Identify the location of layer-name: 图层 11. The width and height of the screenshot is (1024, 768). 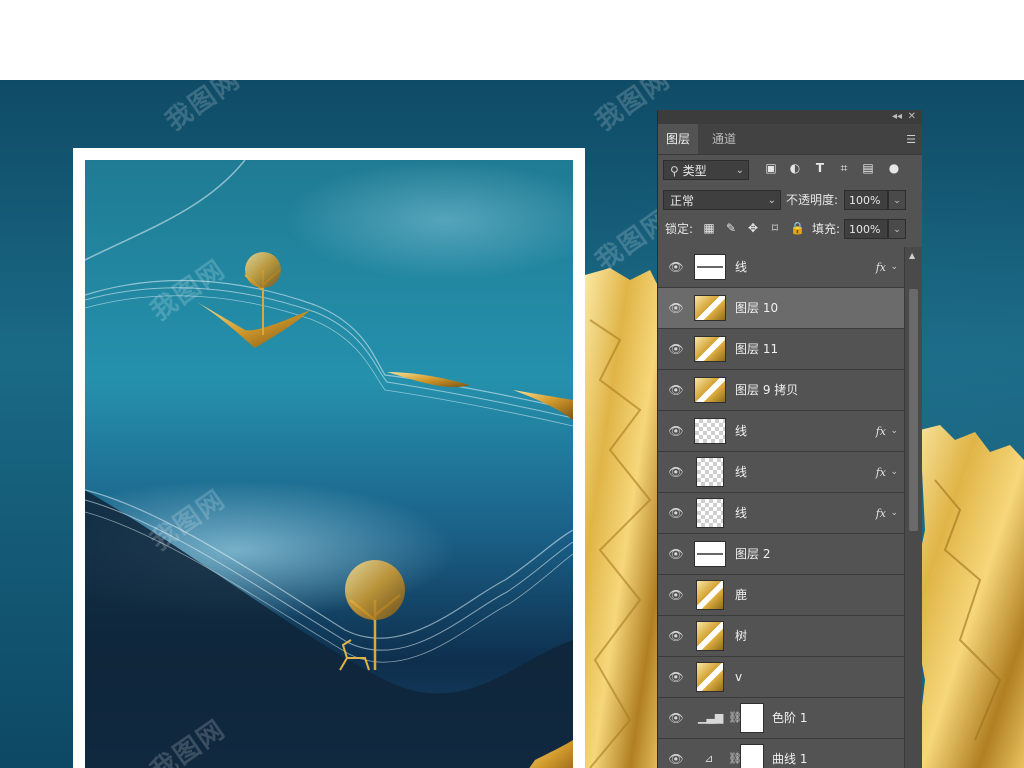
(757, 349).